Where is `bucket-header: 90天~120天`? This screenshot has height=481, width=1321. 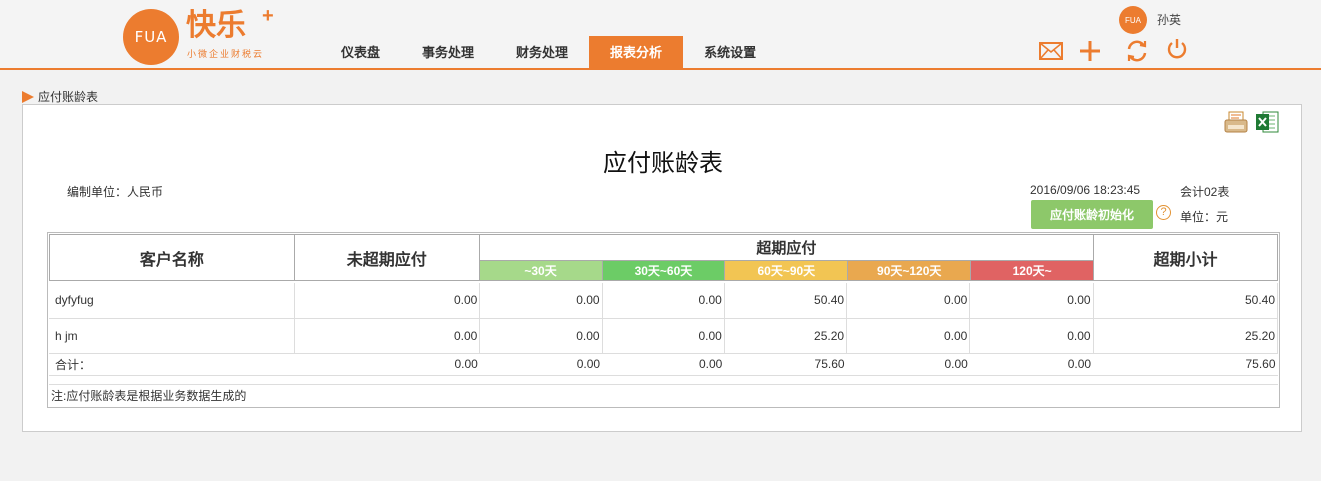
bucket-header: 90天~120天 is located at coordinates (909, 270).